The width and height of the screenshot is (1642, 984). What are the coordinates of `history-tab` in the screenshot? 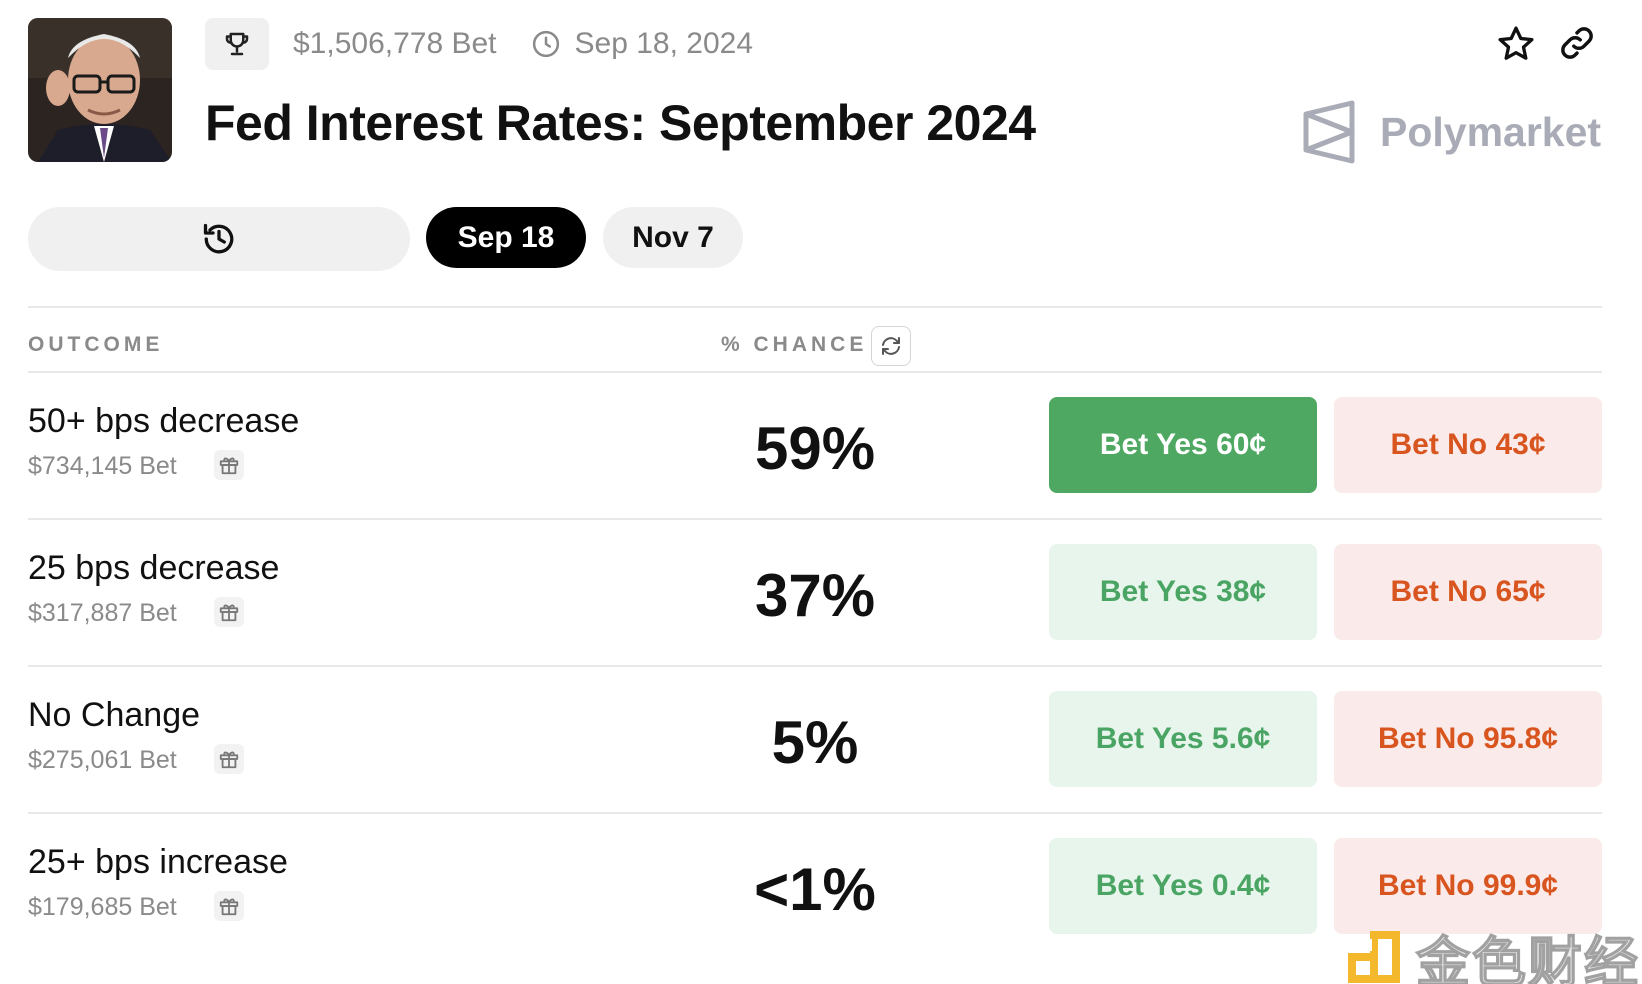 It's located at (219, 239).